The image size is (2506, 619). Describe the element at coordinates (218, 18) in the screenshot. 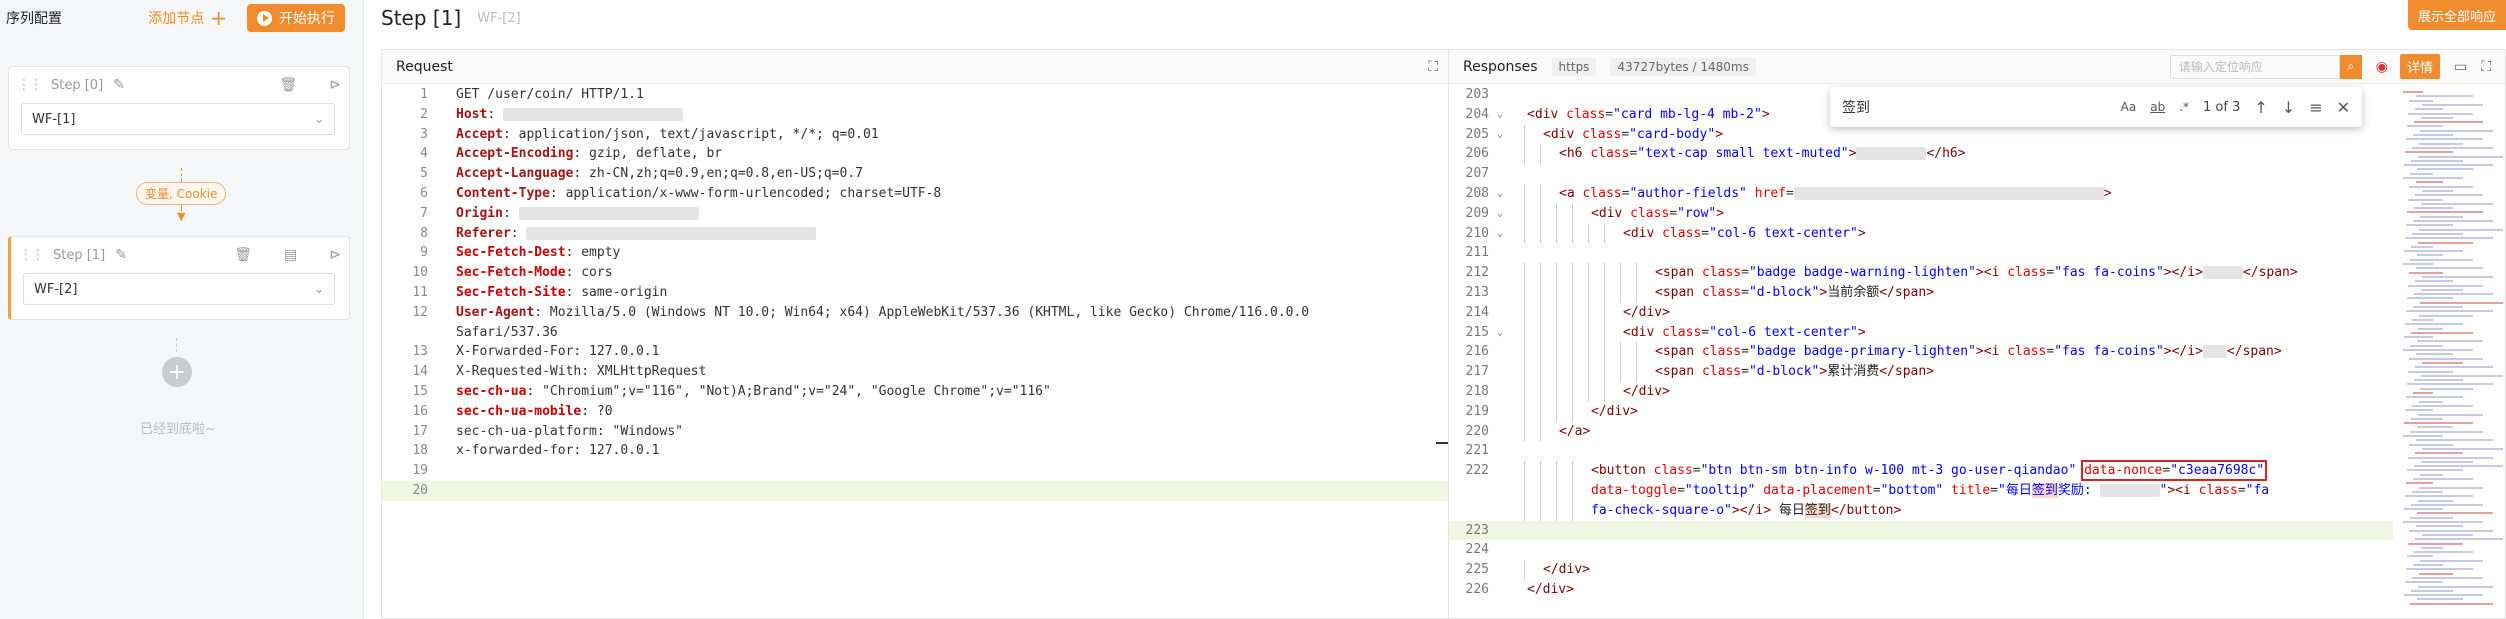

I see `plus-icon: +` at that location.